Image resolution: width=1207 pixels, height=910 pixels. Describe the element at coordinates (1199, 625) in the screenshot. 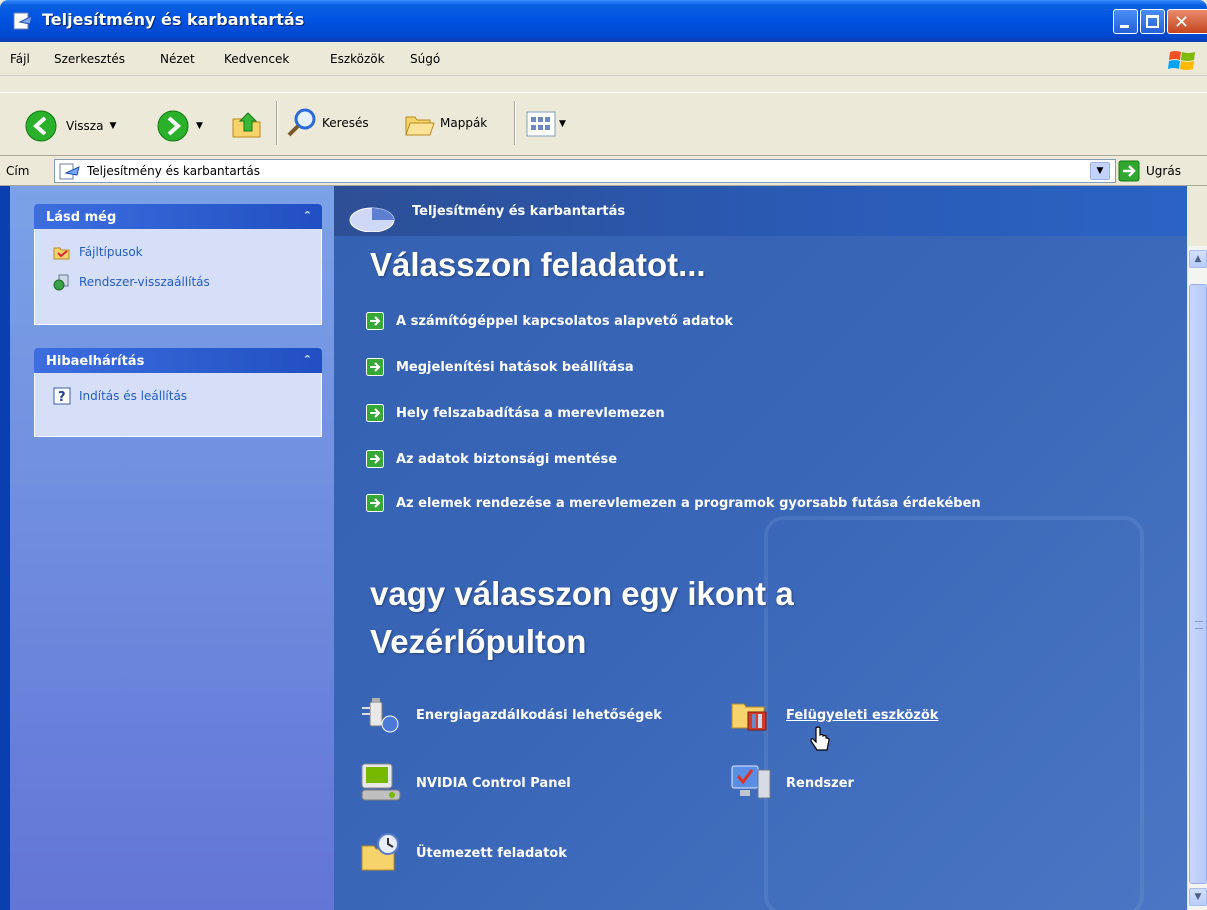

I see `grip-icon` at that location.